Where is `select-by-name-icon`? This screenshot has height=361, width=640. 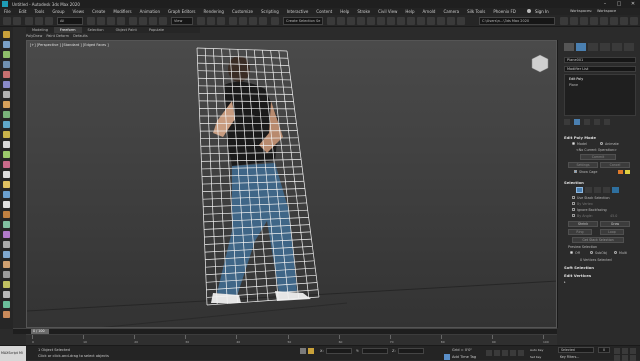 select-by-name-icon is located at coordinates (101, 21).